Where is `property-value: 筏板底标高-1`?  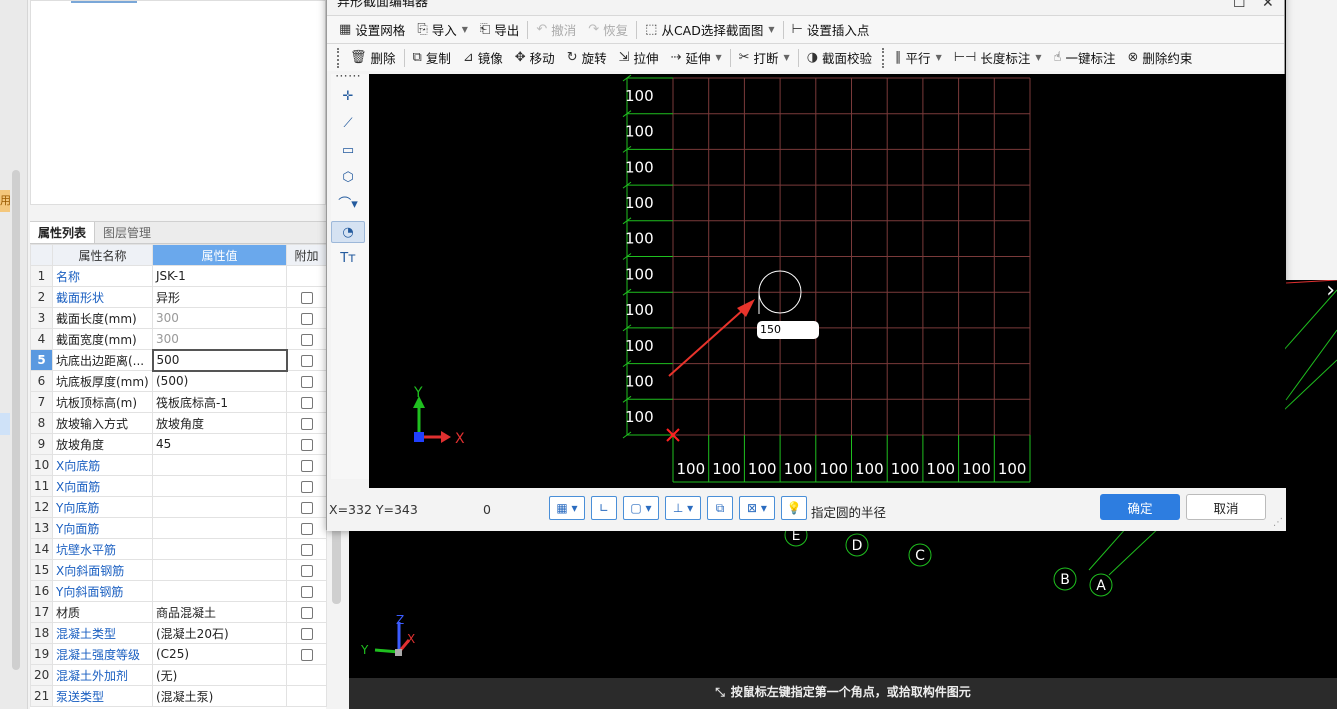 property-value: 筏板底标高-1 is located at coordinates (219, 402).